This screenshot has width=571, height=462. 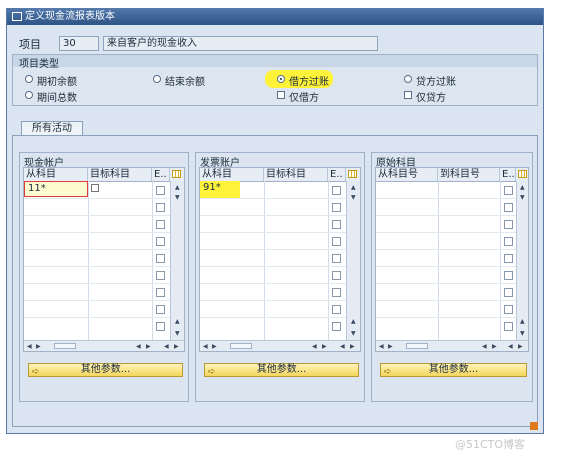 What do you see at coordinates (407, 174) in the screenshot?
I see `orig-col-from-account-no: 从科目号` at bounding box center [407, 174].